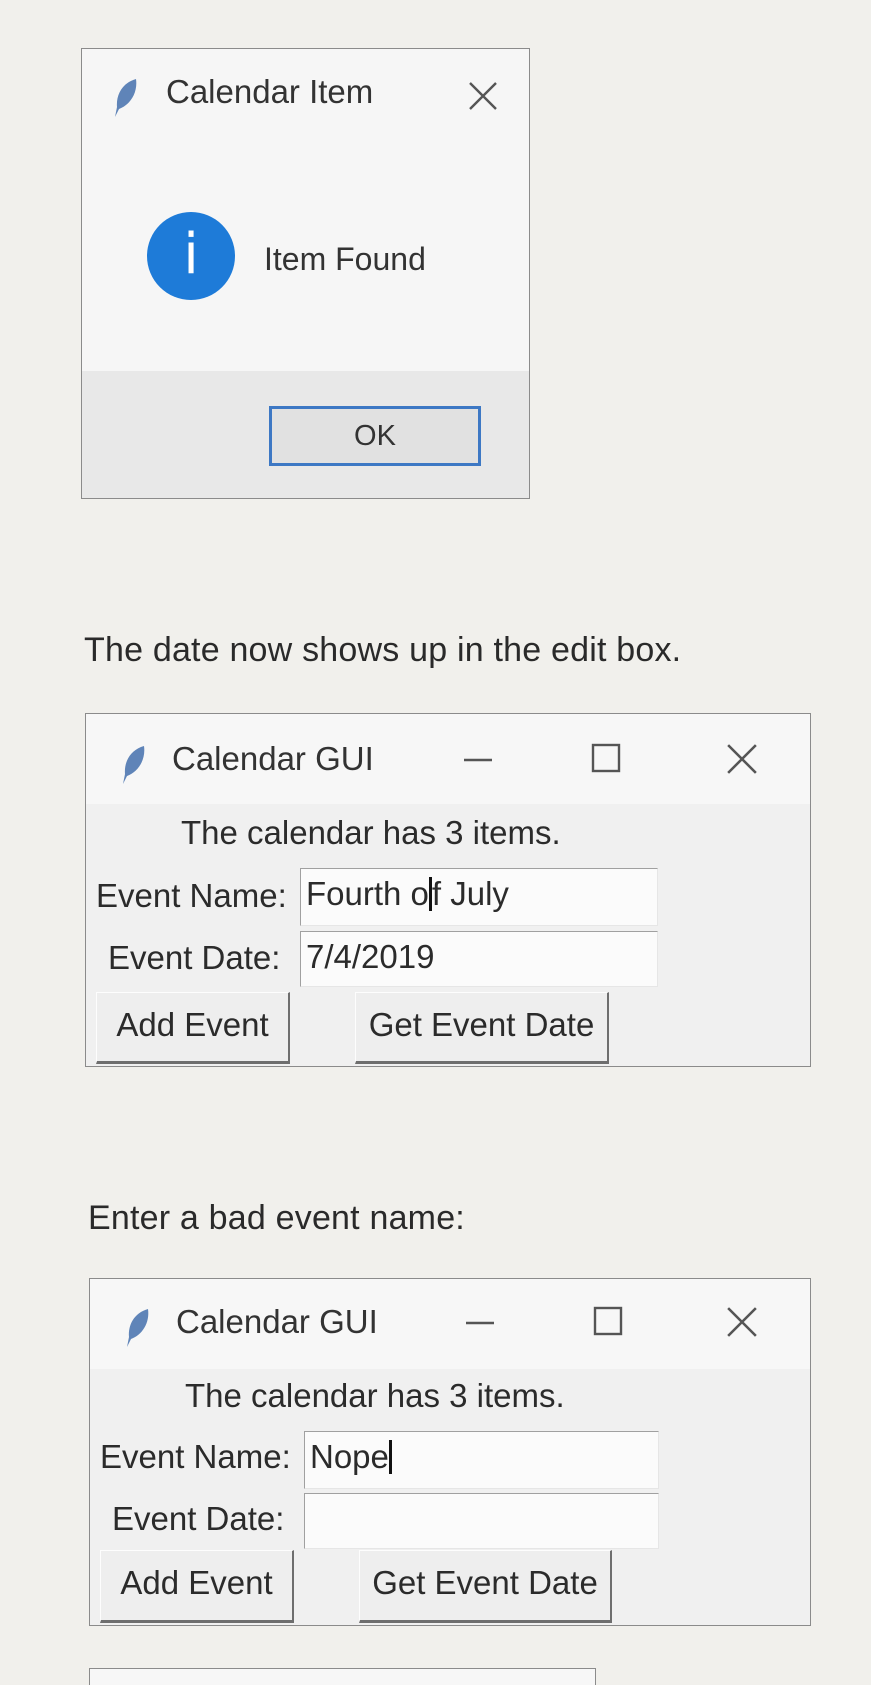 The width and height of the screenshot is (871, 1685). I want to click on calendar-item-dialog: Calendar Item i Item Found OK, so click(305, 273).